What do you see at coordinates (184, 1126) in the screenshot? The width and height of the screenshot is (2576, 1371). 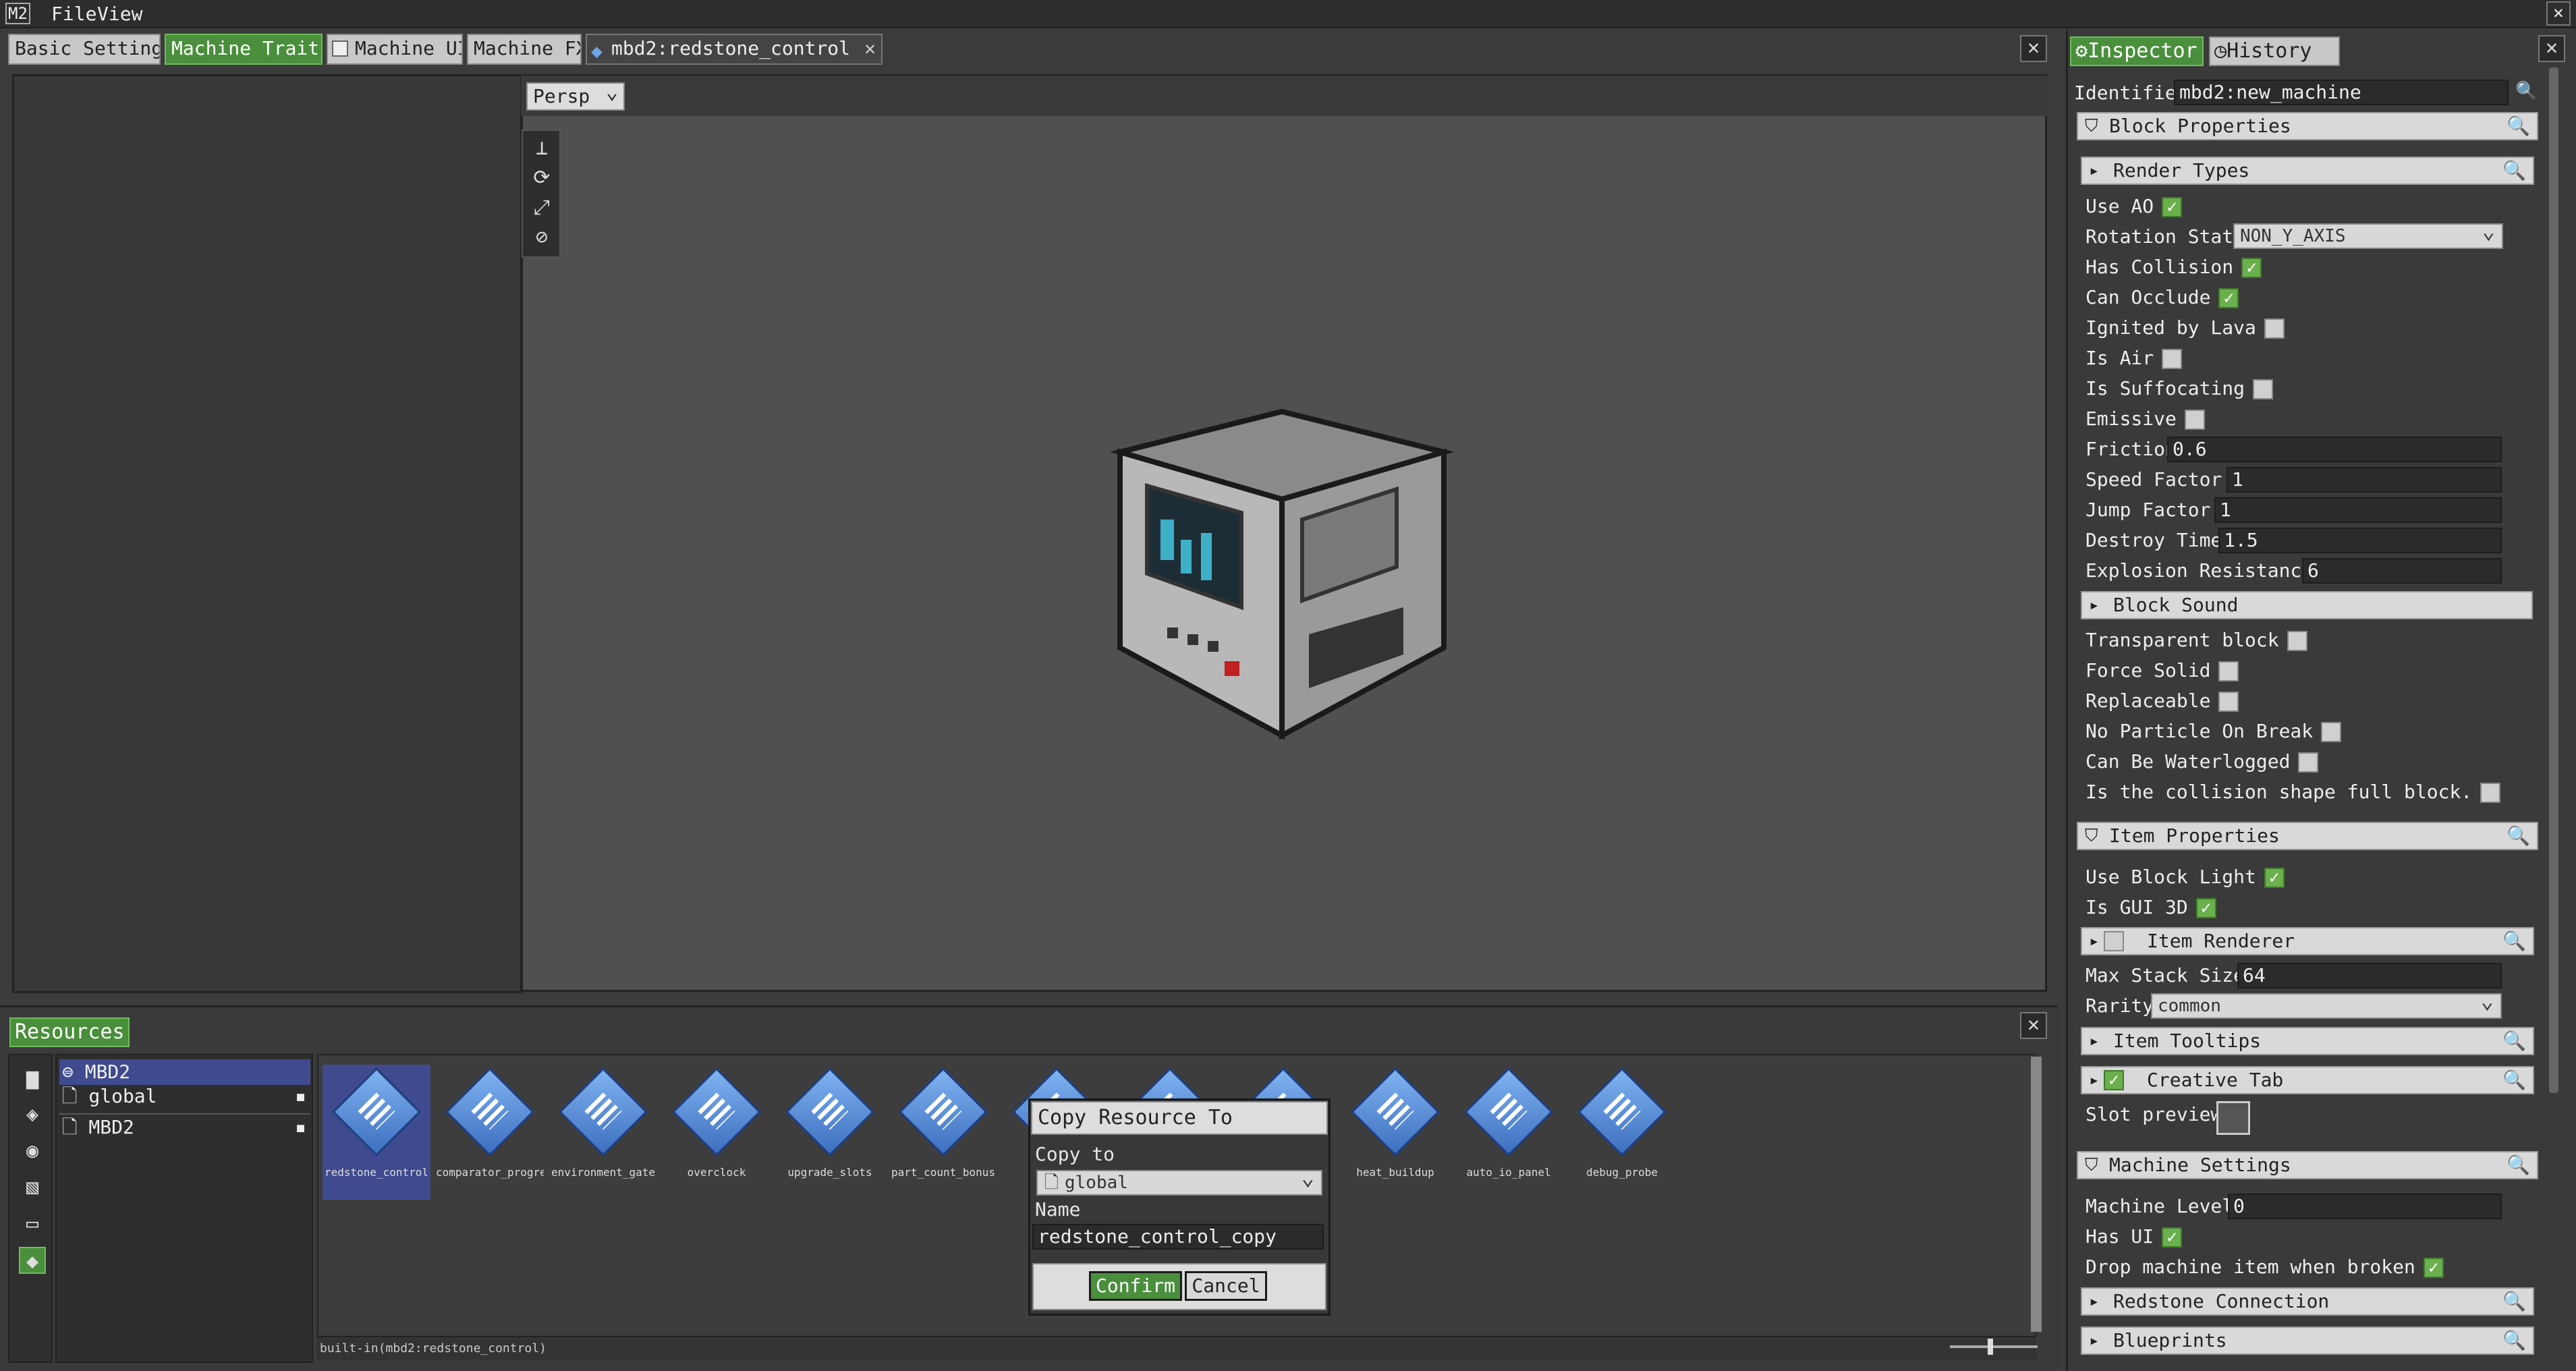 I see `tree-item-mbd2: 🗋 MBD2 ▪` at bounding box center [184, 1126].